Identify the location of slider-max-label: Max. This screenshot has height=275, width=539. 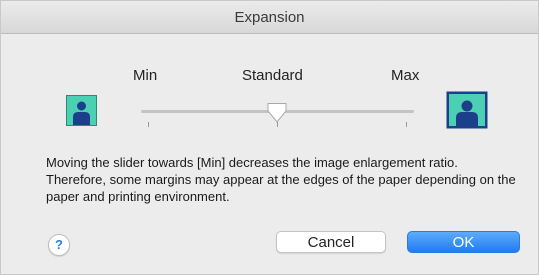
(405, 75).